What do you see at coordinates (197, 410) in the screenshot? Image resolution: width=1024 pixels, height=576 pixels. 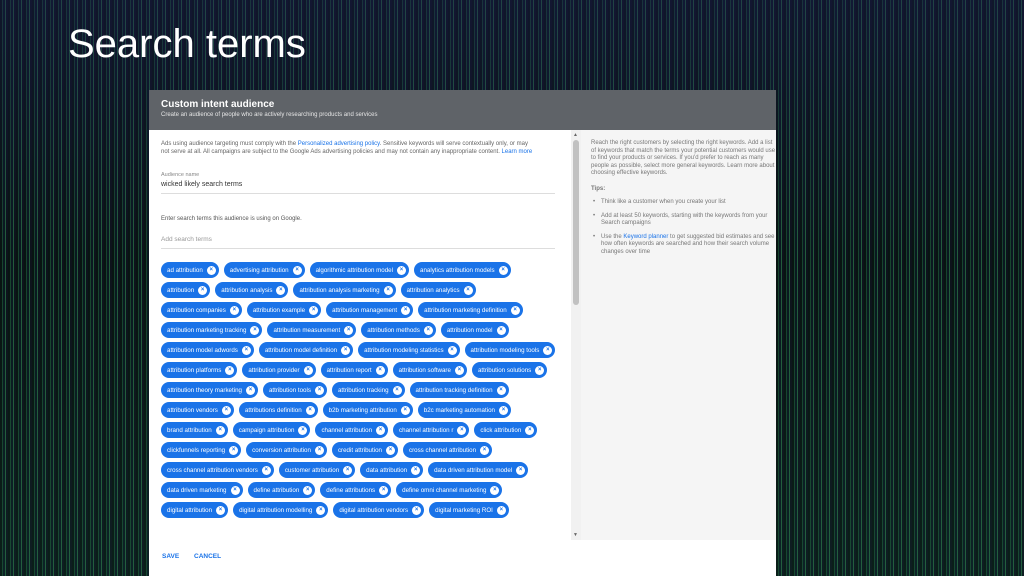 I see `search-term-chip: attribution vendors ×` at bounding box center [197, 410].